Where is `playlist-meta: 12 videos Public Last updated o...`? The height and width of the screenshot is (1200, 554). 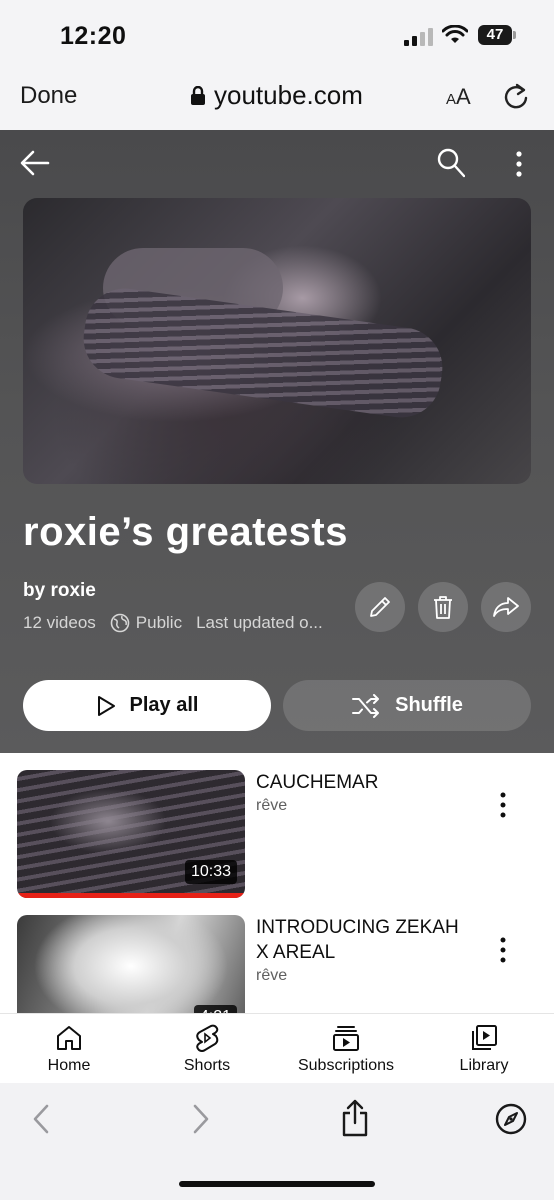 playlist-meta: 12 videos Public Last updated o... is located at coordinates (178, 623).